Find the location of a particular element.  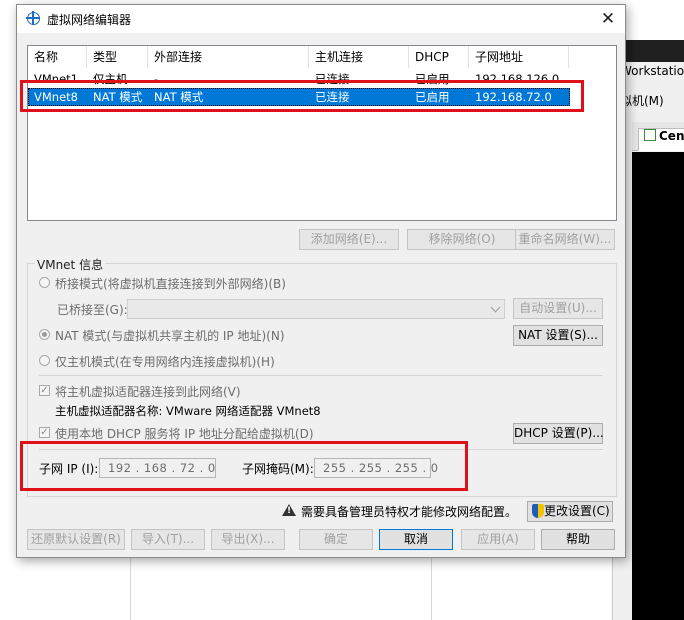

admin-notice-text: 需要具备管理员特权才能修改网络配置。 is located at coordinates (409, 512).